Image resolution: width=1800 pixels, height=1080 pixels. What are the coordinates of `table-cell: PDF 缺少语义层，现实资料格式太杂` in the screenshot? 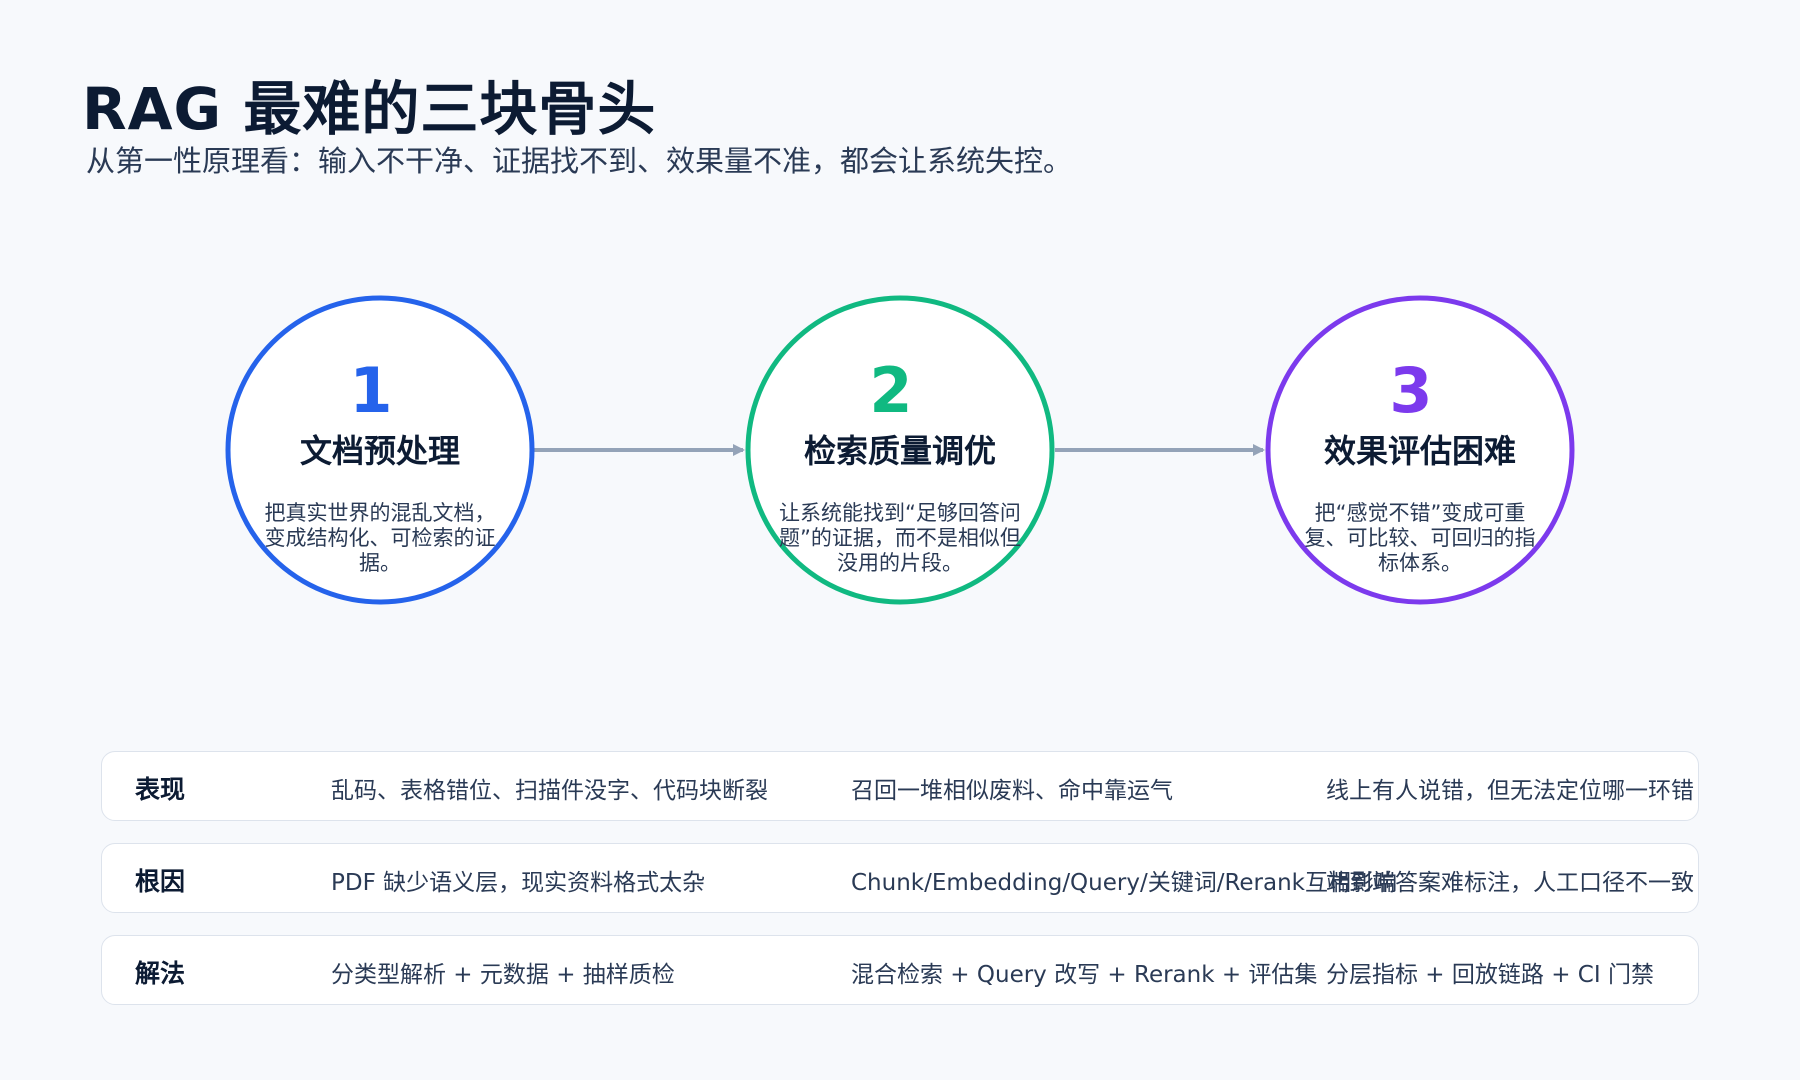 It's located at (518, 883).